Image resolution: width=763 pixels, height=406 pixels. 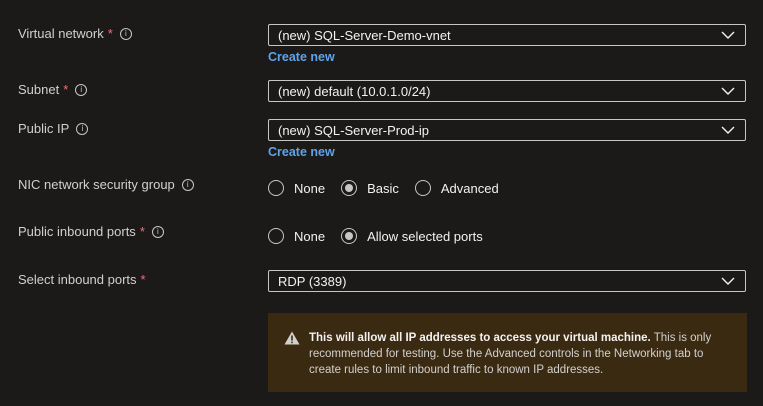 What do you see at coordinates (301, 152) in the screenshot?
I see `create-new-public-ip-link: Create new` at bounding box center [301, 152].